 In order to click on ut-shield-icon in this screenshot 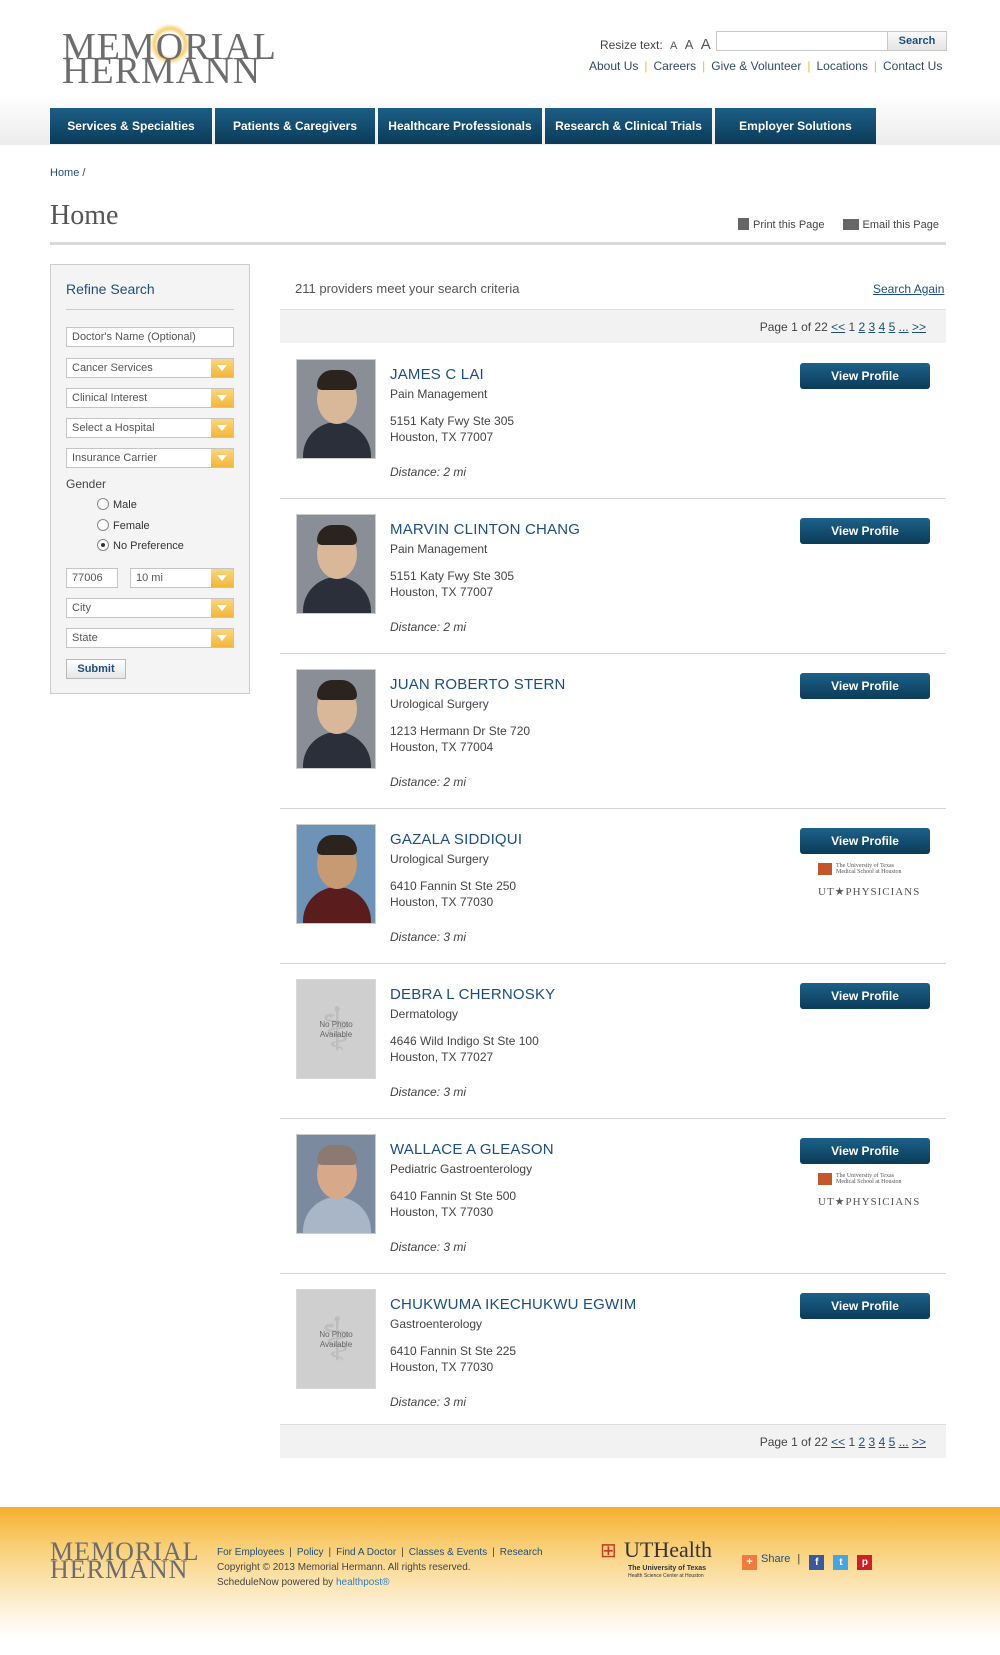, I will do `click(825, 869)`.